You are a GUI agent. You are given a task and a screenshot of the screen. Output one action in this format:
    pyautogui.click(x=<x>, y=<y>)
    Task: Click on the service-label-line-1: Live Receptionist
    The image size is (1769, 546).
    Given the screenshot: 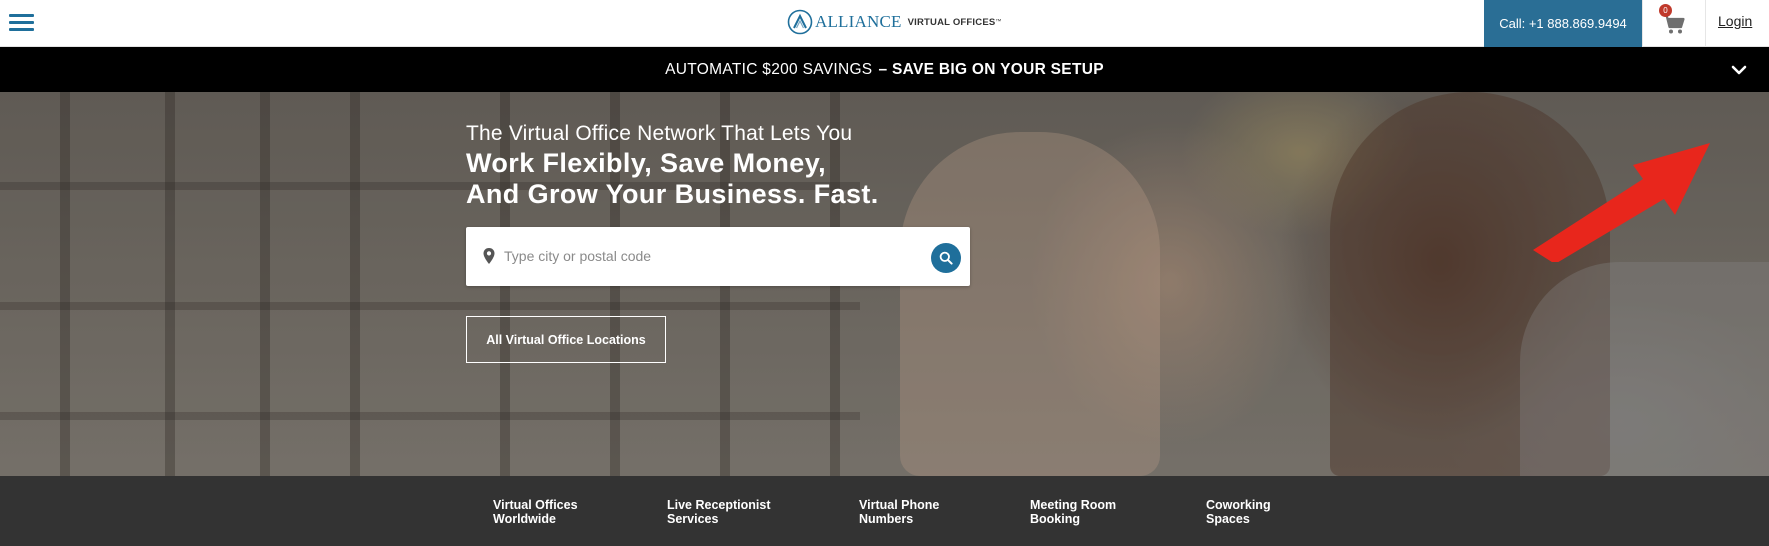 What is the action you would take?
    pyautogui.click(x=719, y=505)
    